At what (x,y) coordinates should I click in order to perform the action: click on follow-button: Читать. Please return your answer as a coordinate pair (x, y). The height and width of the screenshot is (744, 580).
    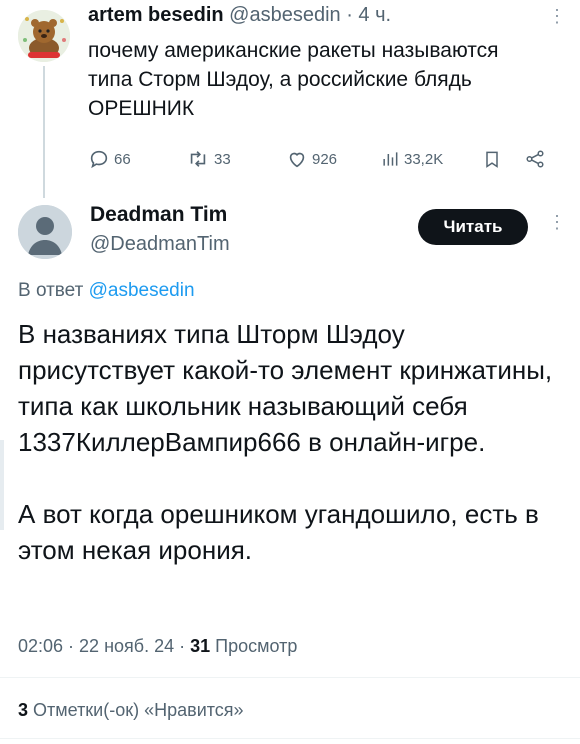
    Looking at the image, I should click on (473, 227).